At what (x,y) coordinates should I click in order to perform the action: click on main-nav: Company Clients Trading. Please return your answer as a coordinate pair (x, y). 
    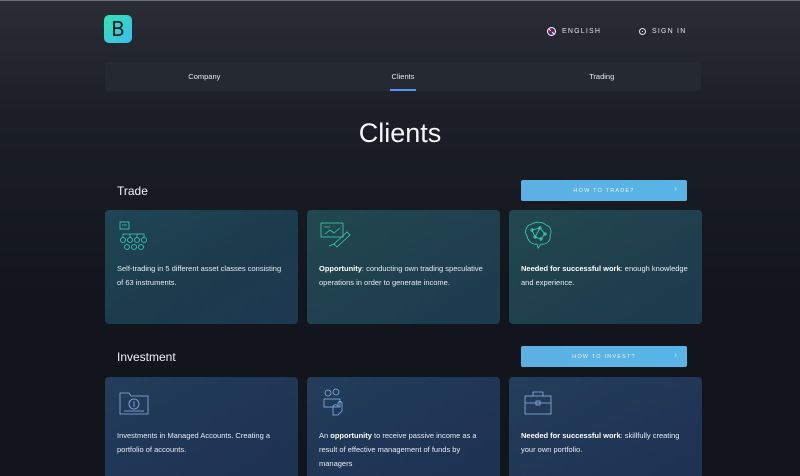
    Looking at the image, I should click on (403, 76).